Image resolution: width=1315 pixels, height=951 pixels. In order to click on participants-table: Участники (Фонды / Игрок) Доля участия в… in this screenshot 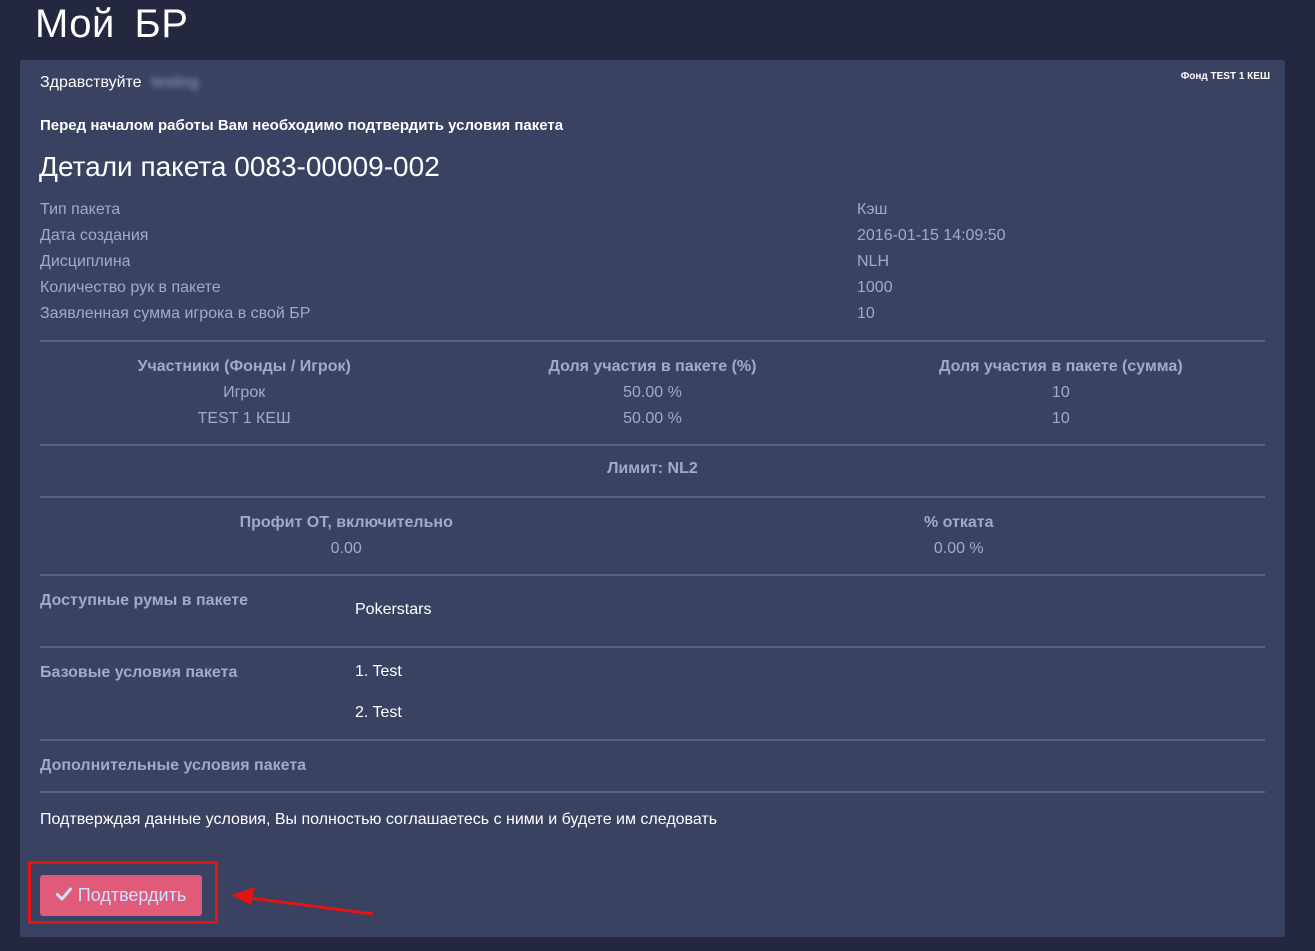, I will do `click(652, 395)`.